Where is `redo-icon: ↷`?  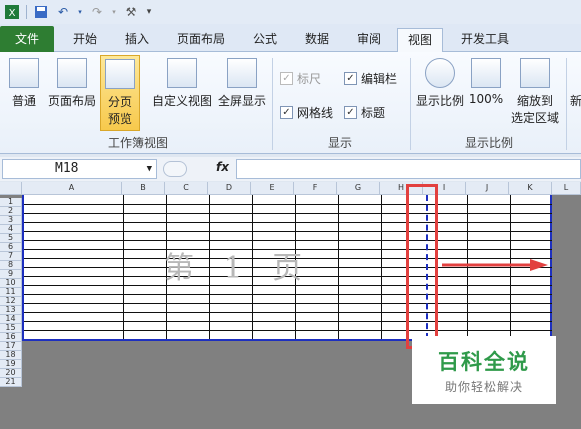 redo-icon: ↷ is located at coordinates (97, 12).